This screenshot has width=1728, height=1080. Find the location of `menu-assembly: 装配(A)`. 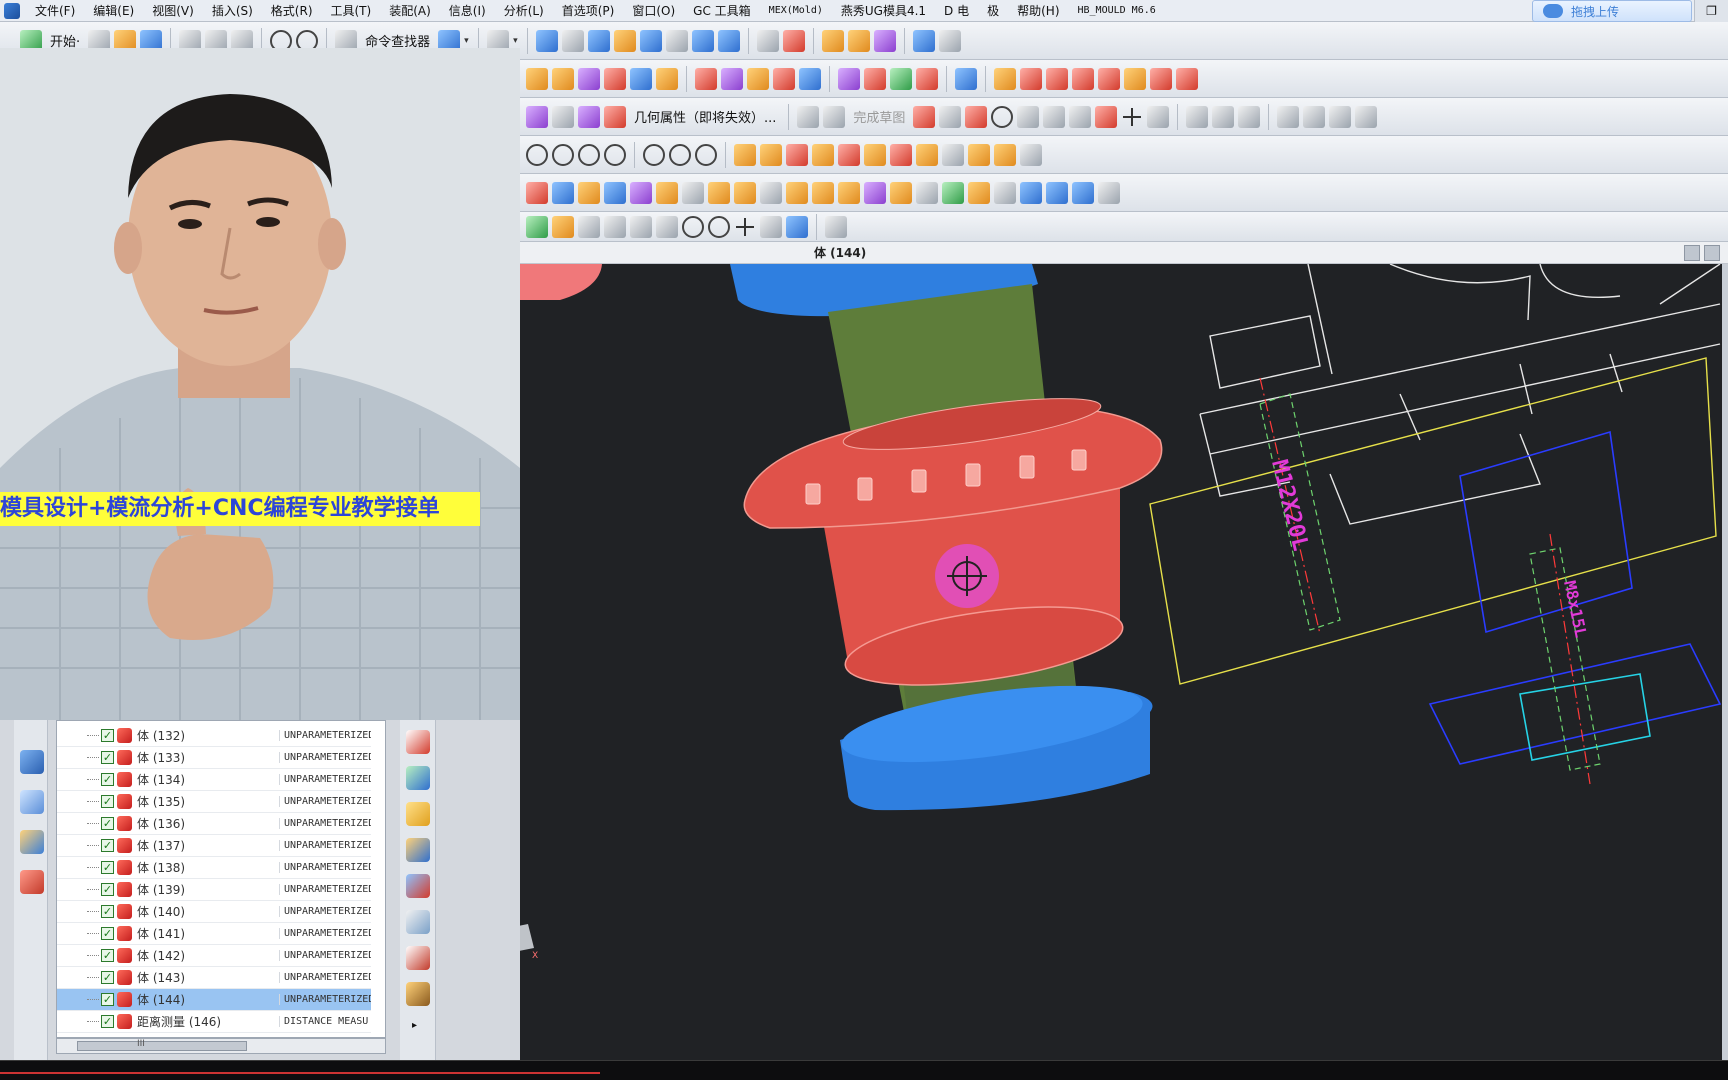

menu-assembly: 装配(A) is located at coordinates (410, 10).